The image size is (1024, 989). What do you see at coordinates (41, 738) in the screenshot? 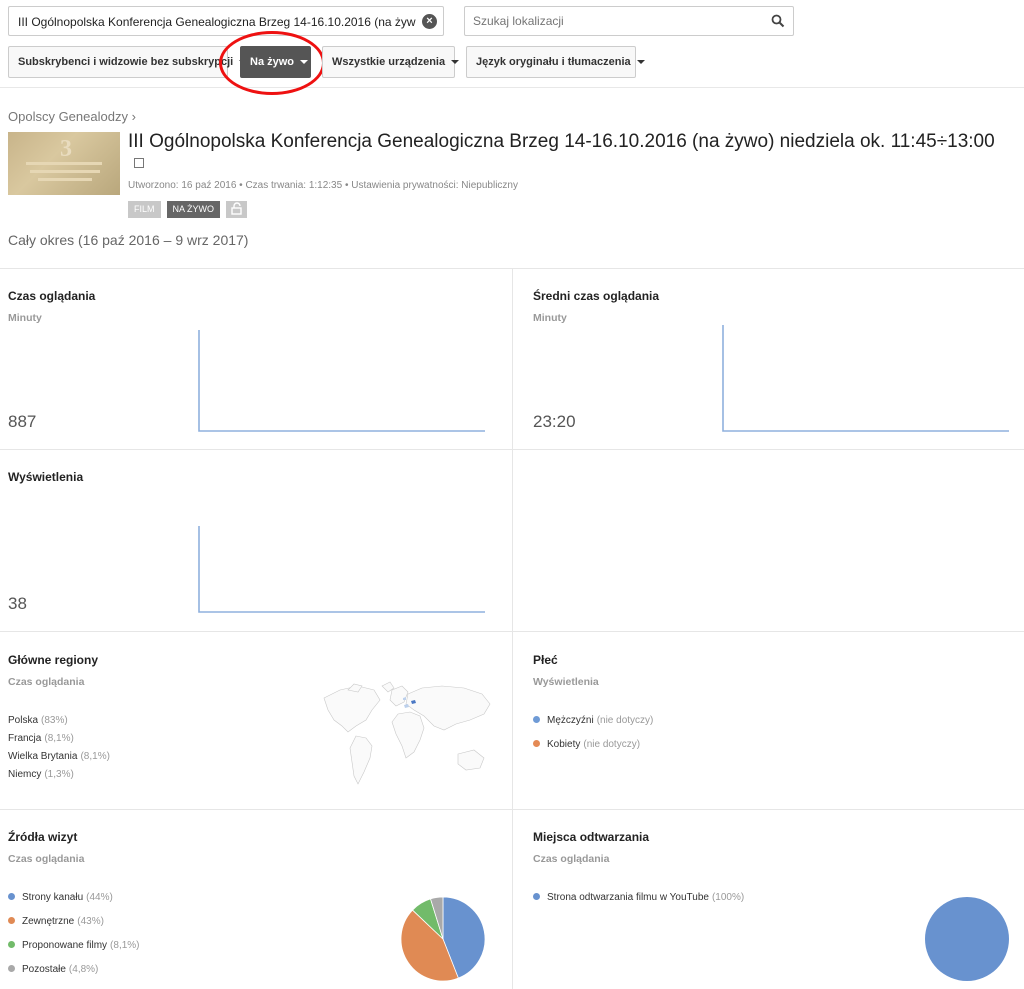
I see `region-item: Francja (8,1%)` at bounding box center [41, 738].